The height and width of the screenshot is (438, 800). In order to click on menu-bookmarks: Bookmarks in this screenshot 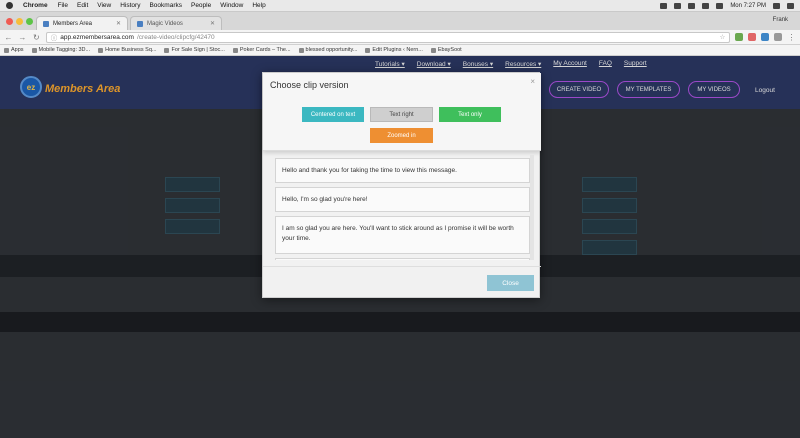, I will do `click(165, 5)`.